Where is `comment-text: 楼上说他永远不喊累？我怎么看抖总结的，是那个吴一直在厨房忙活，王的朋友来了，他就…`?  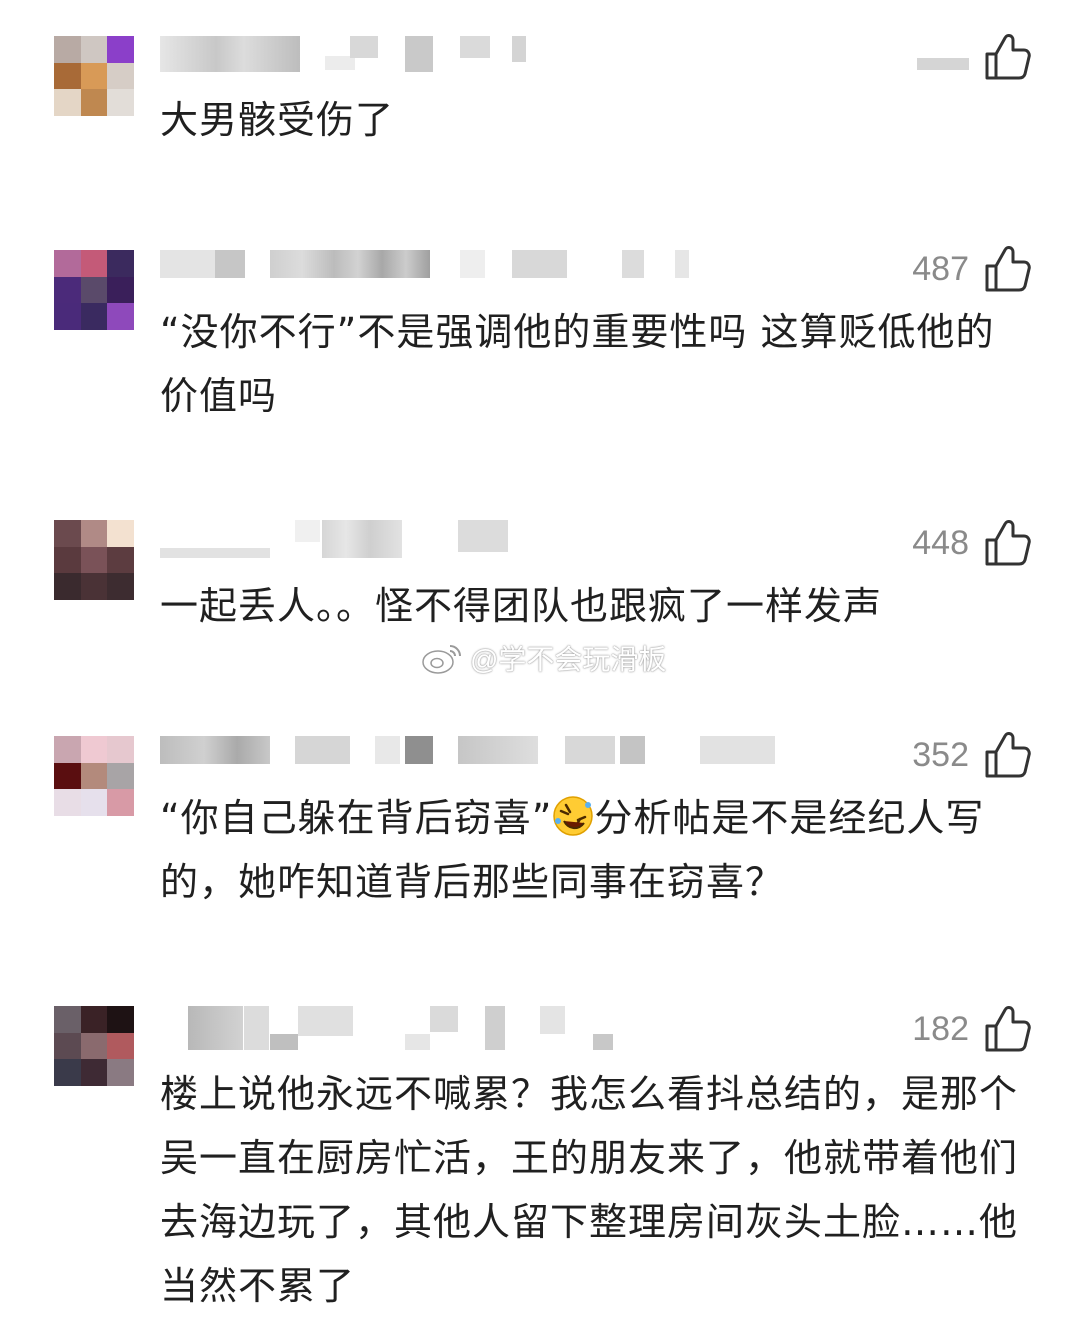
comment-text: 楼上说他永远不喊累？我怎么看抖总结的，是那个吴一直在厨房忙活，王的朋友来了，他就… is located at coordinates (589, 1190).